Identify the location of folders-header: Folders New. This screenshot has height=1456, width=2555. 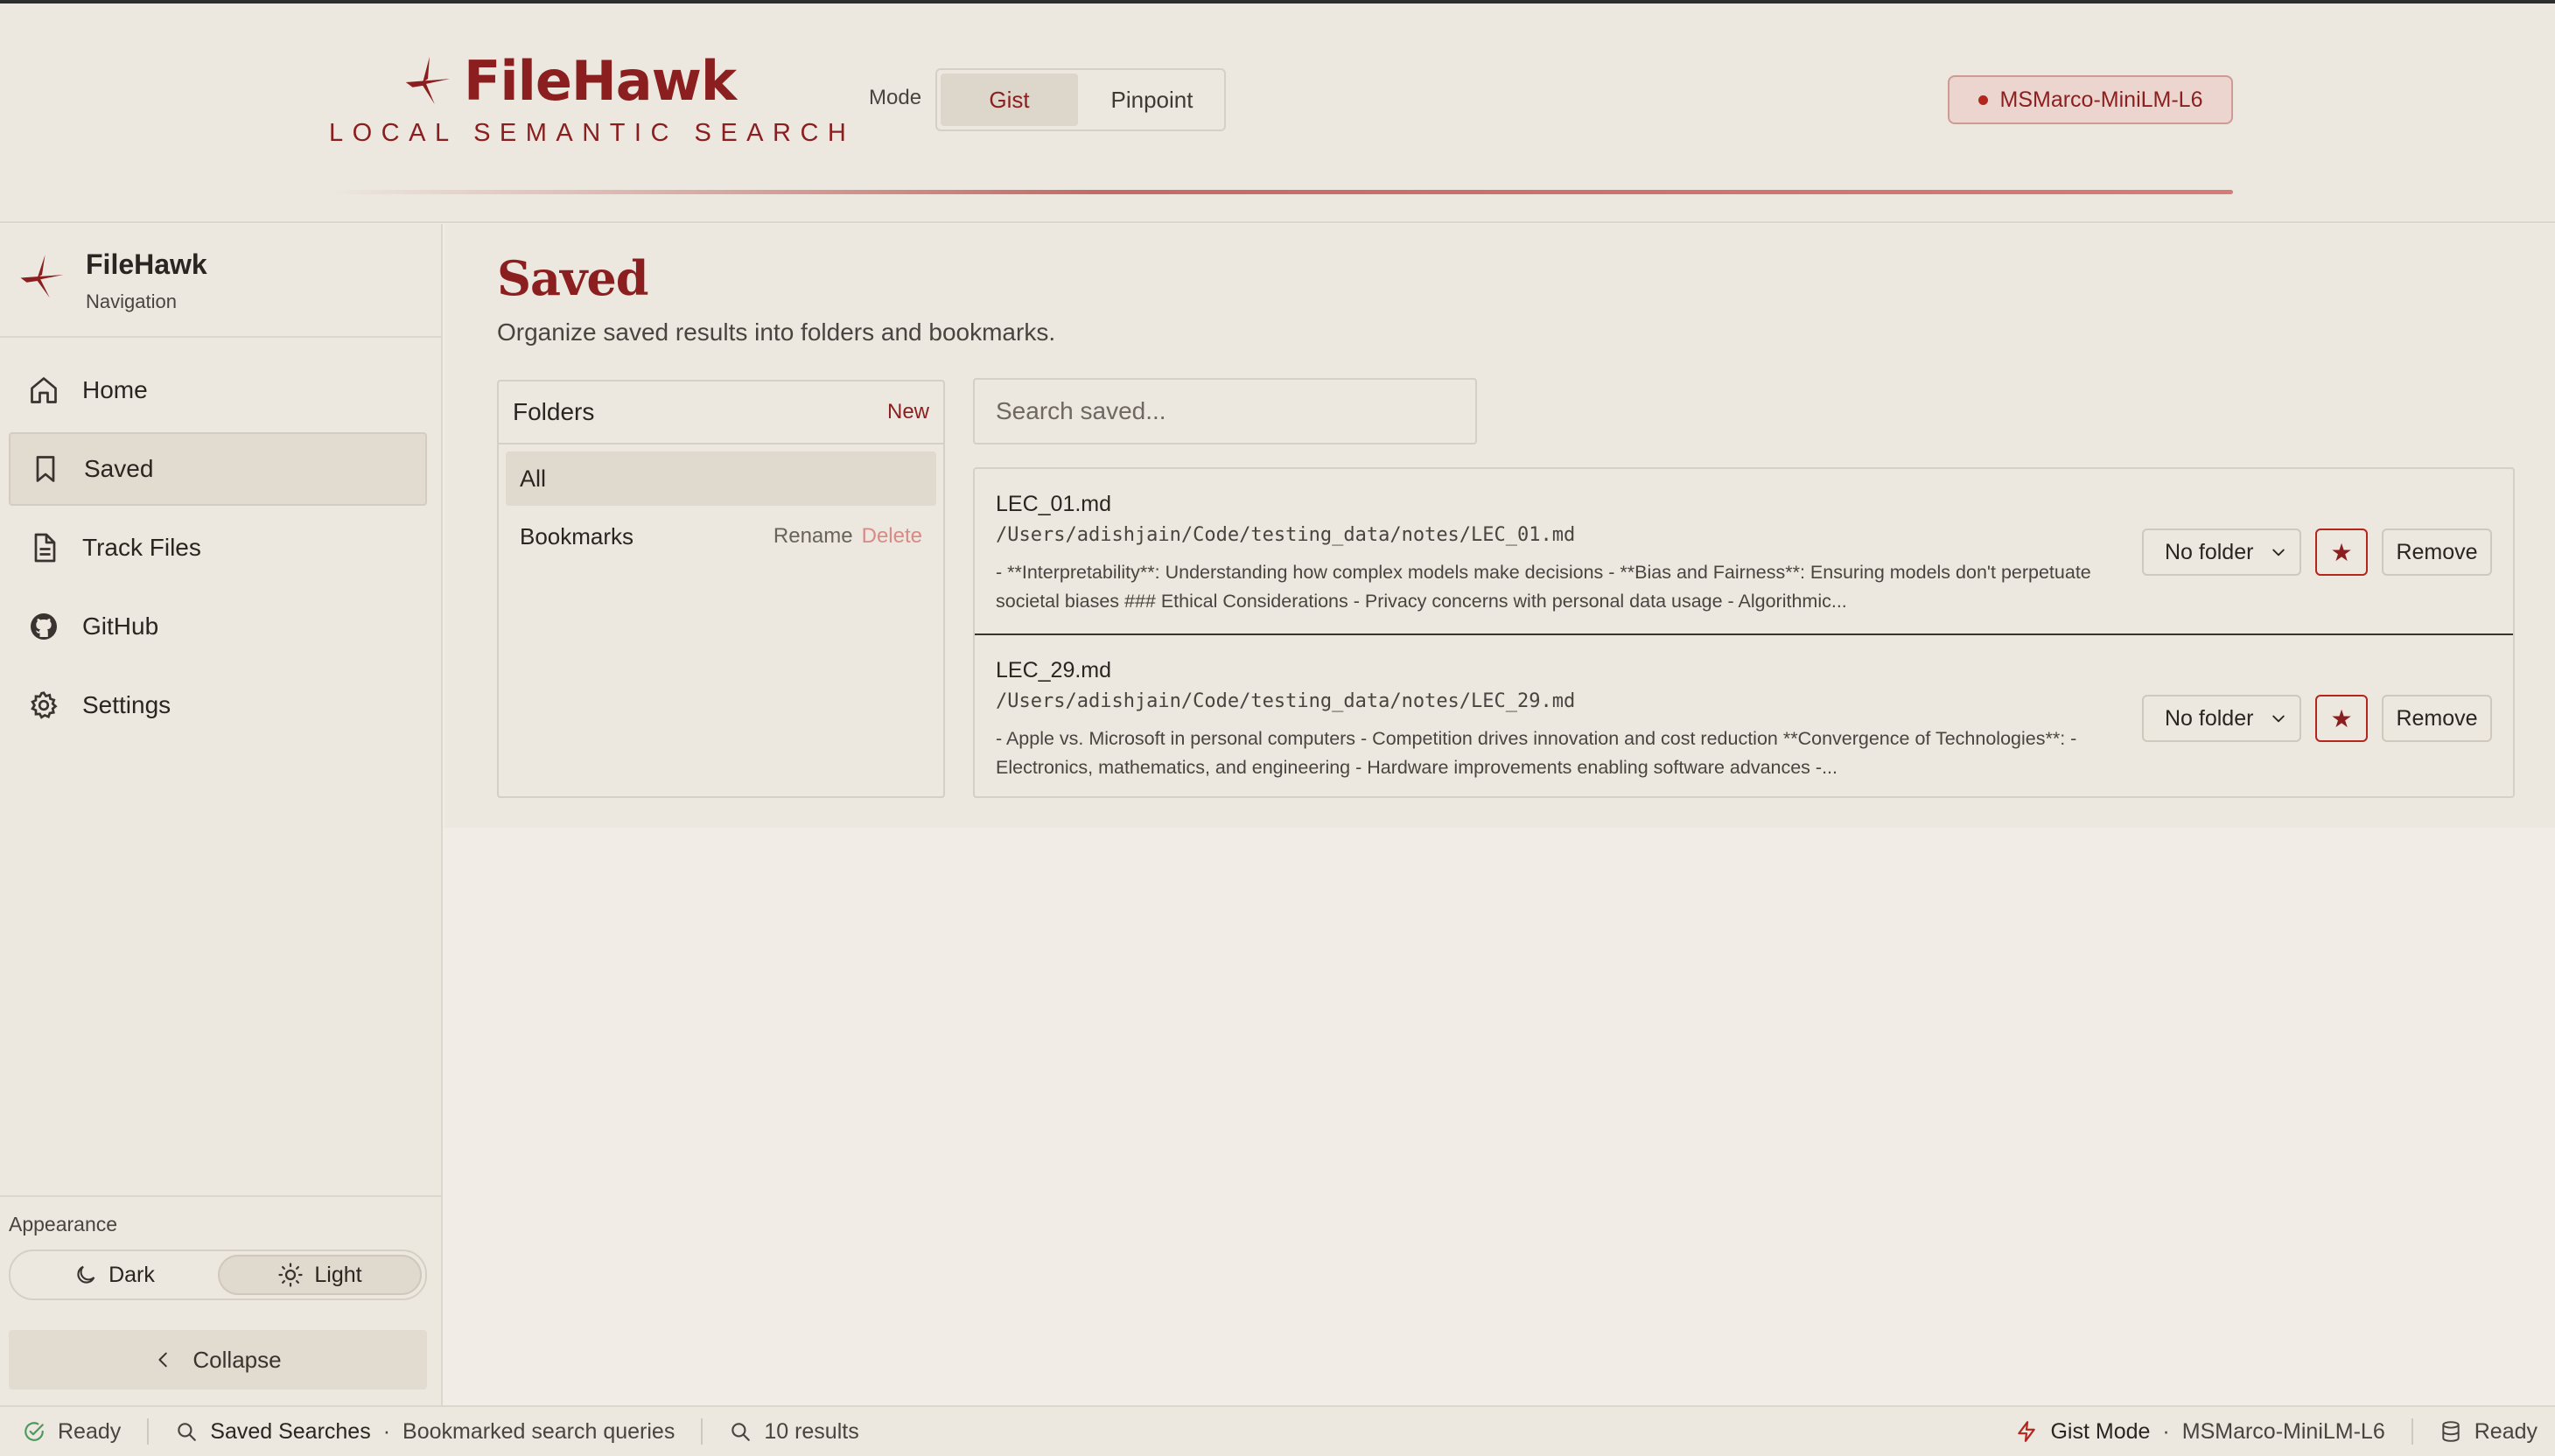
(721, 413).